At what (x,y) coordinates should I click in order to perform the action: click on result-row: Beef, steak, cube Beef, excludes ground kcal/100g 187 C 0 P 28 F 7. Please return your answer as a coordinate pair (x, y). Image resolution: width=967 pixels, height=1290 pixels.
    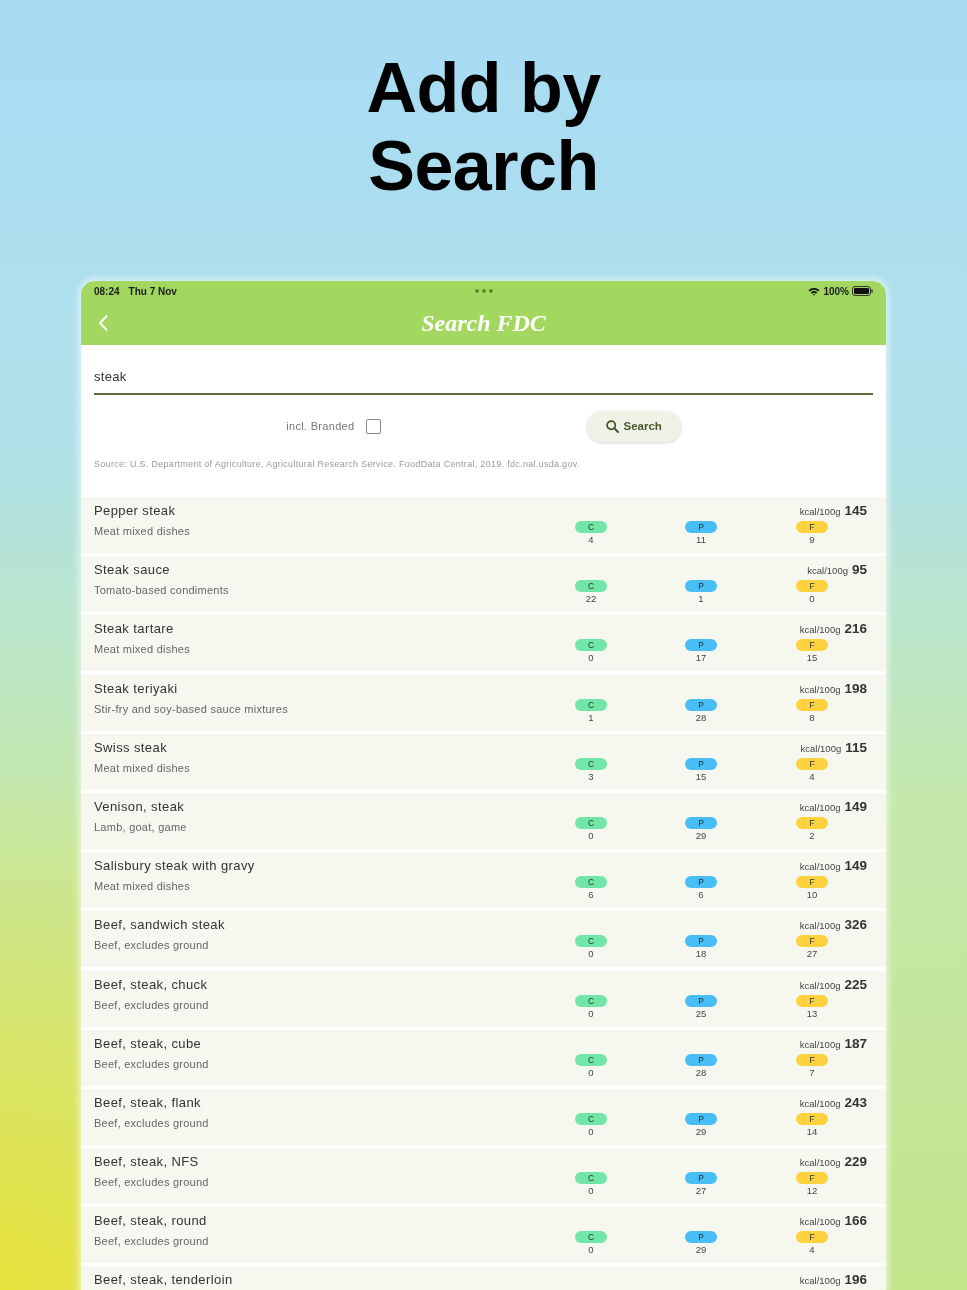
    Looking at the image, I should click on (483, 1057).